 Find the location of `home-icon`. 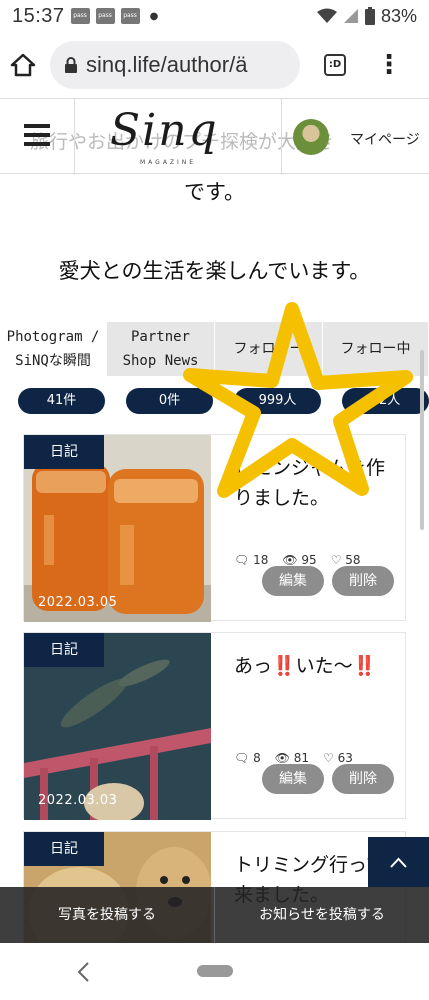

home-icon is located at coordinates (23, 65).